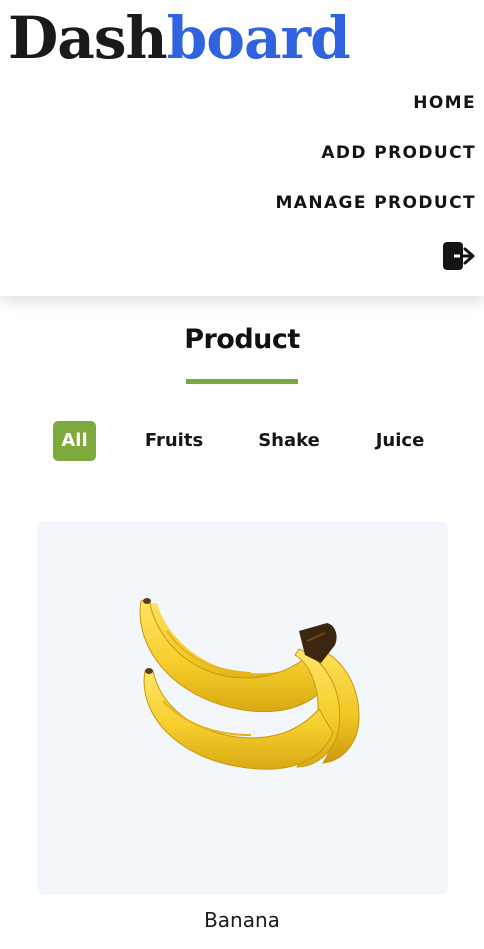 The height and width of the screenshot is (949, 484). What do you see at coordinates (242, 441) in the screenshot?
I see `category-filter-bar: All Fruits Shake Juice` at bounding box center [242, 441].